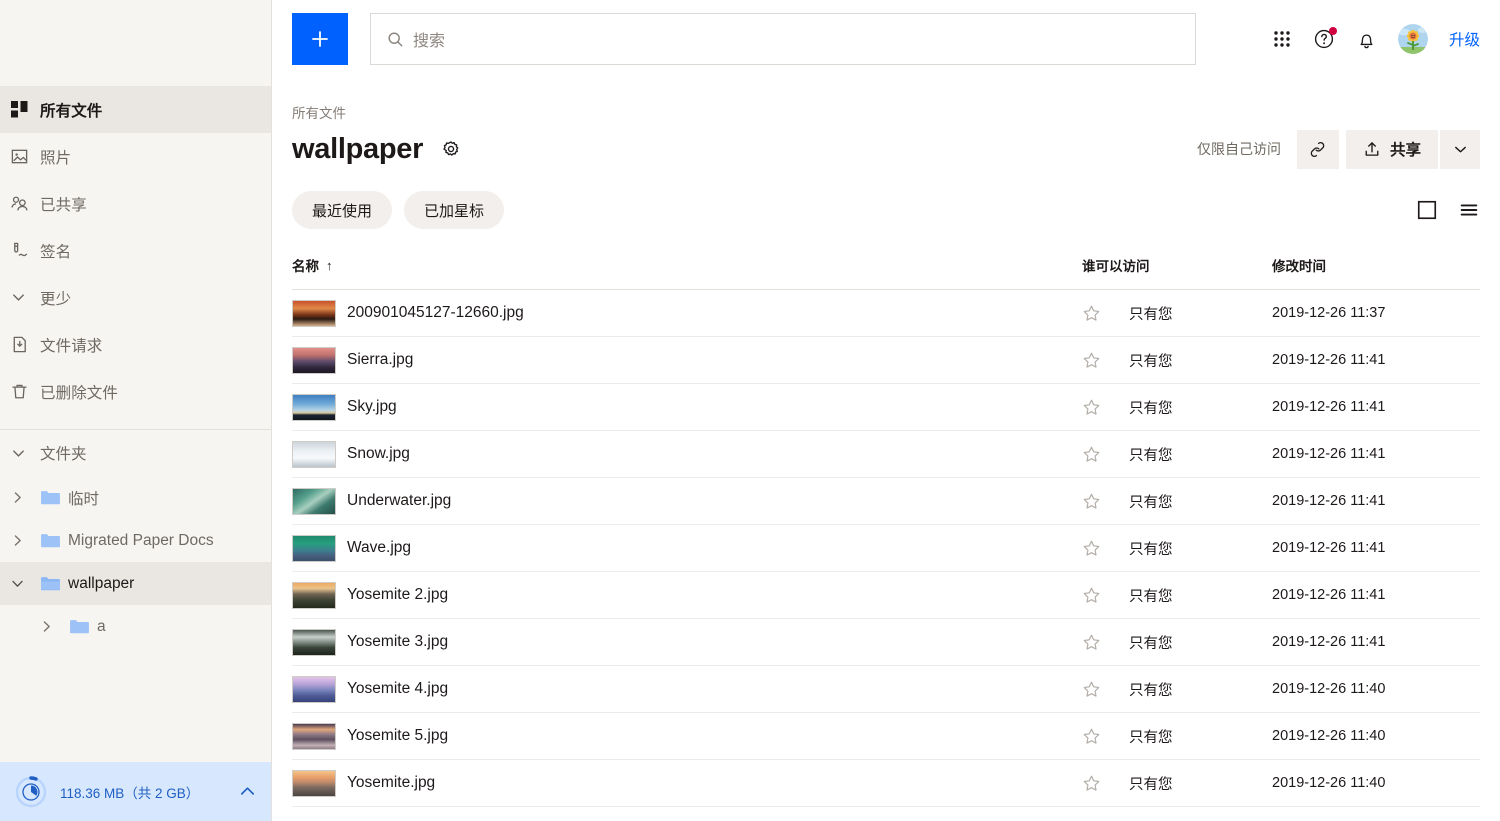  I want to click on search-bar: 搜索, so click(783, 39).